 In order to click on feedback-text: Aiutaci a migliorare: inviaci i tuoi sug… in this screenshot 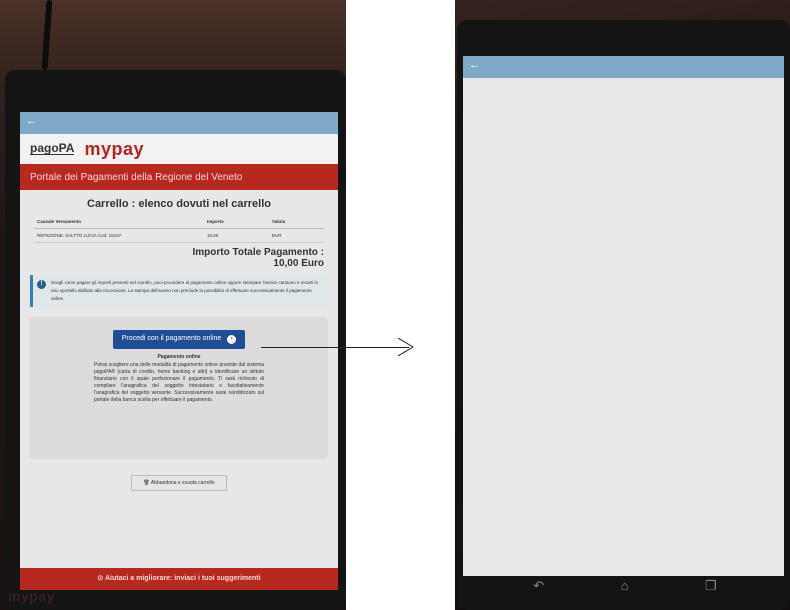, I will do `click(182, 578)`.